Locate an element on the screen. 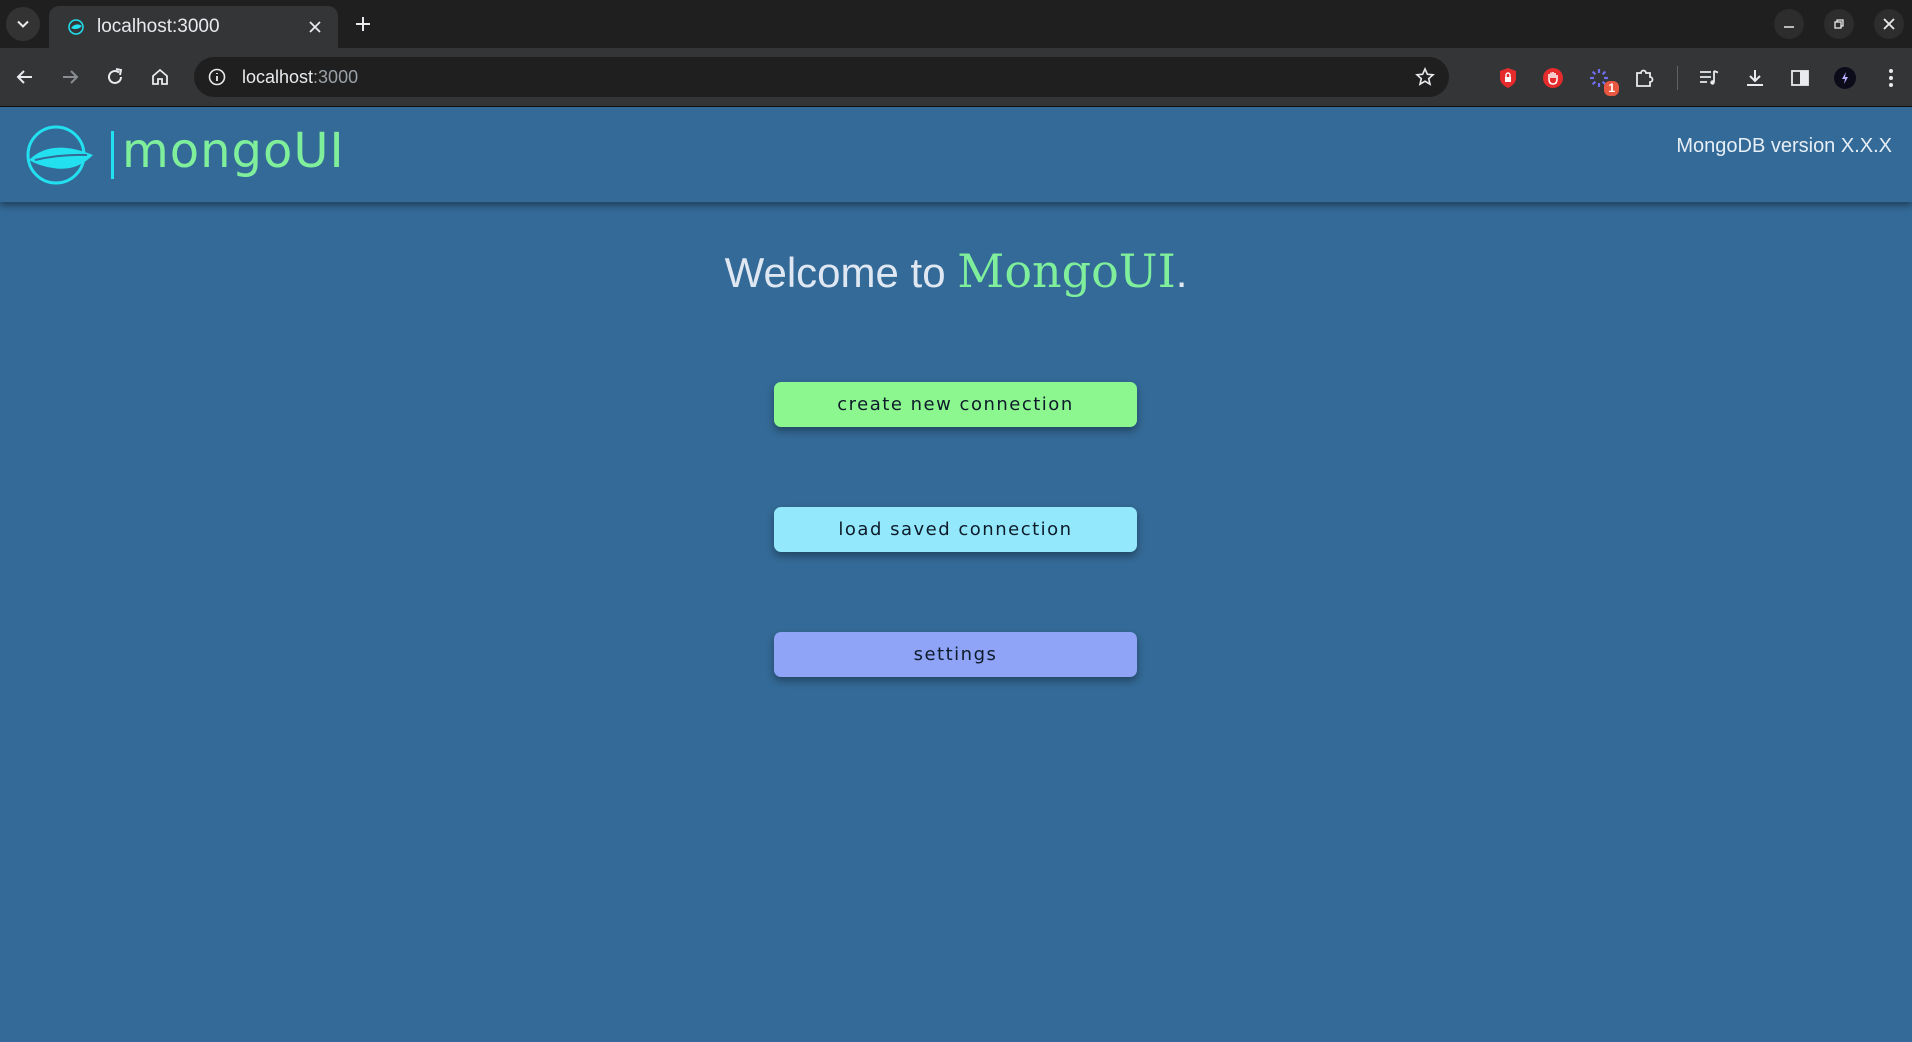 The width and height of the screenshot is (1912, 1042). welcome-heading: Welcome to MongoUI. is located at coordinates (956, 271).